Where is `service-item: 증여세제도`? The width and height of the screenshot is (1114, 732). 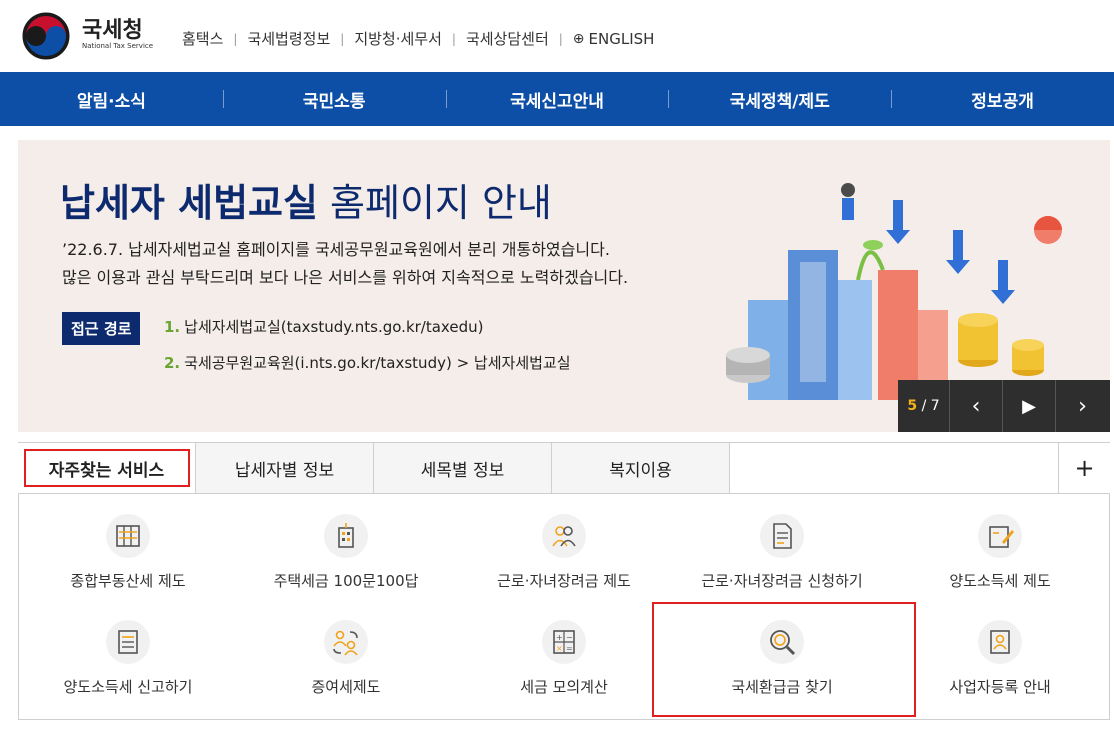 service-item: 증여세제도 is located at coordinates (346, 656).